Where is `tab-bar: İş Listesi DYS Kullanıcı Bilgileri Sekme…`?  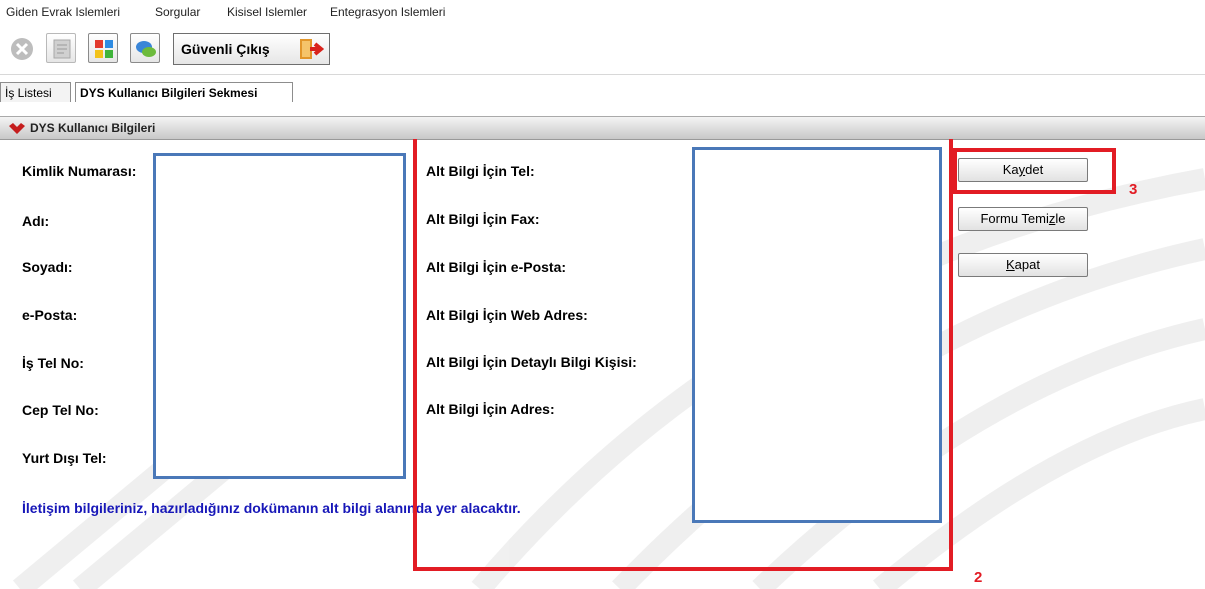 tab-bar: İş Listesi DYS Kullanıcı Bilgileri Sekme… is located at coordinates (602, 91).